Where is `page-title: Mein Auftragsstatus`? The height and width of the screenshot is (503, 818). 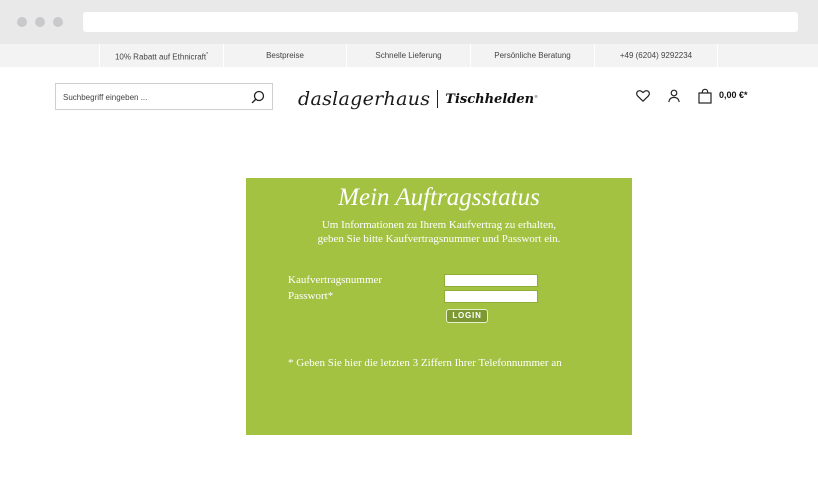
page-title: Mein Auftragsstatus is located at coordinates (439, 197).